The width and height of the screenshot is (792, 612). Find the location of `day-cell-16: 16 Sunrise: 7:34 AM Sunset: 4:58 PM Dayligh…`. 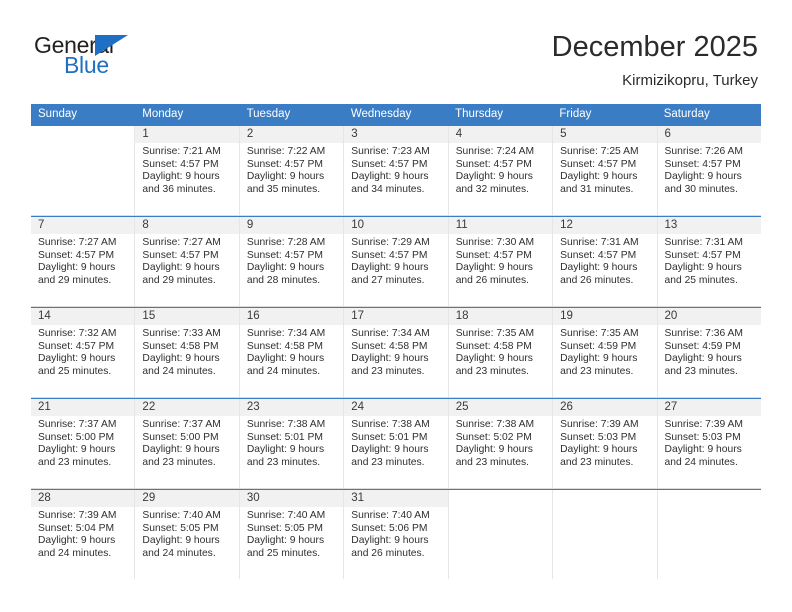

day-cell-16: 16 Sunrise: 7:34 AM Sunset: 4:58 PM Dayligh… is located at coordinates (292, 352).